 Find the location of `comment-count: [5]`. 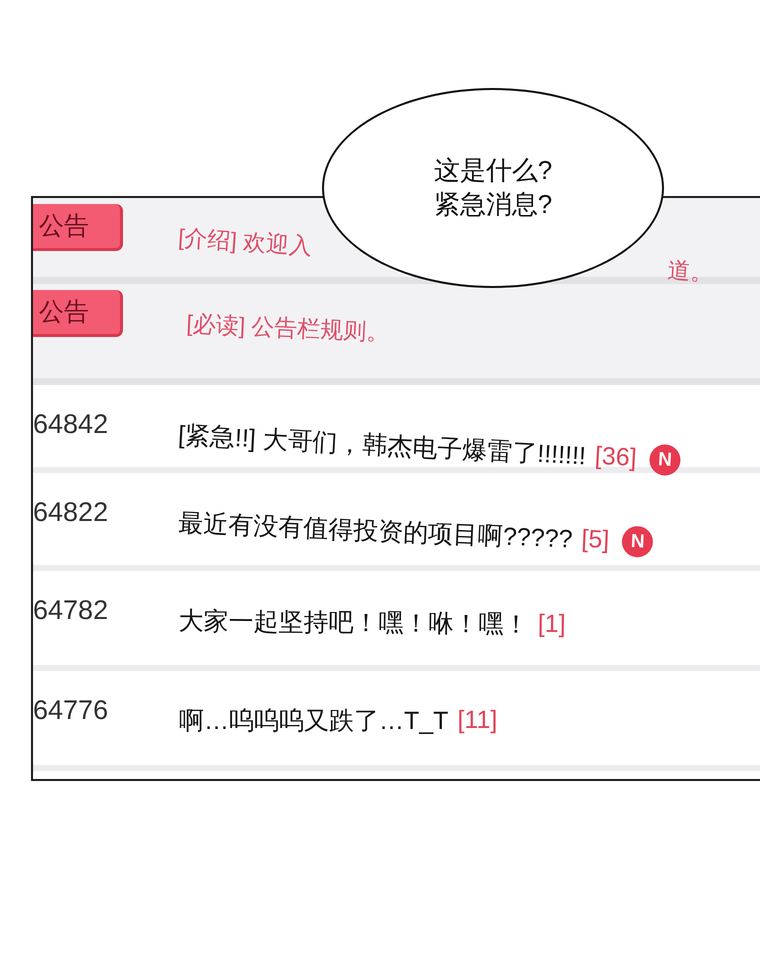

comment-count: [5] is located at coordinates (595, 540).